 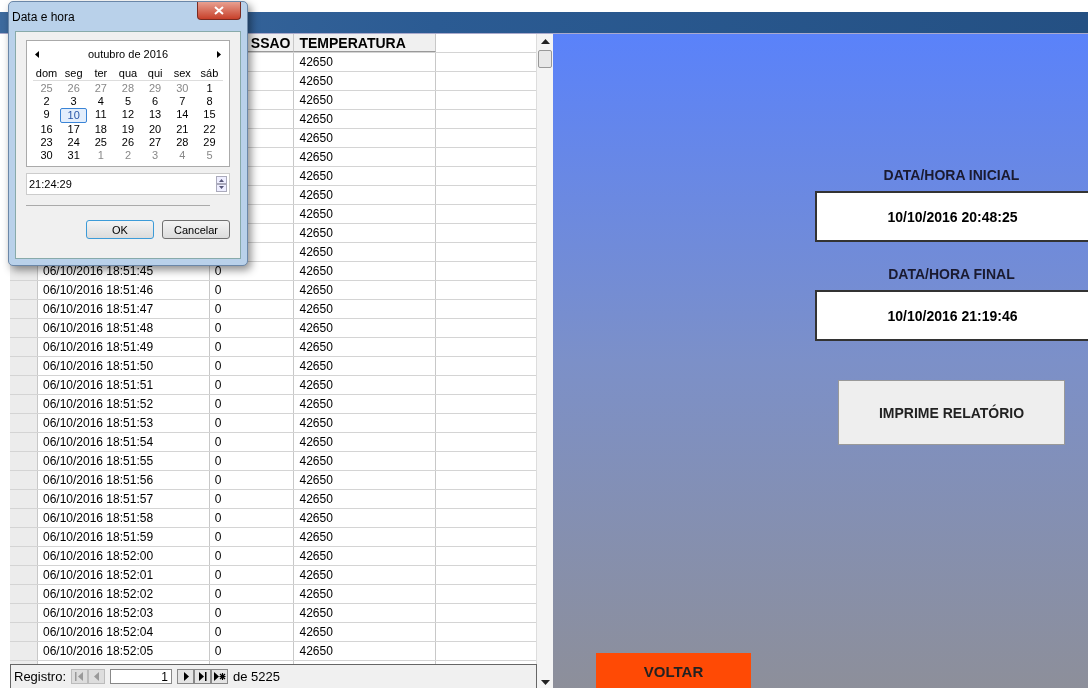 What do you see at coordinates (128, 115) in the screenshot?
I see `calendar-day: 12` at bounding box center [128, 115].